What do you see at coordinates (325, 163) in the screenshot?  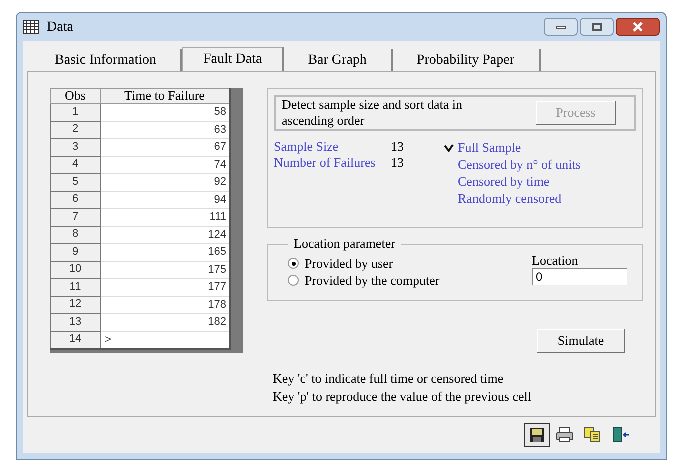 I see `stat-label: Number of Failures` at bounding box center [325, 163].